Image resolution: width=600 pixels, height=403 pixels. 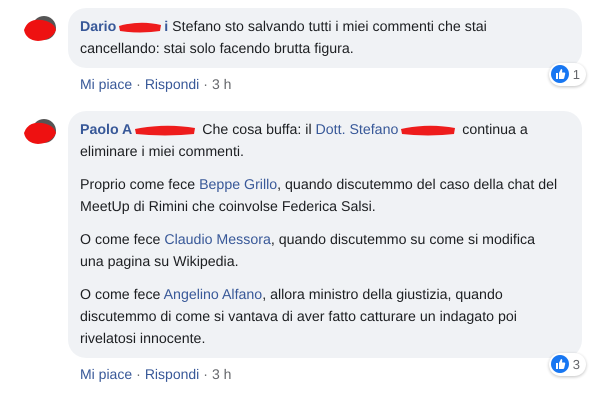 I want to click on reaction-count: 3, so click(x=576, y=365).